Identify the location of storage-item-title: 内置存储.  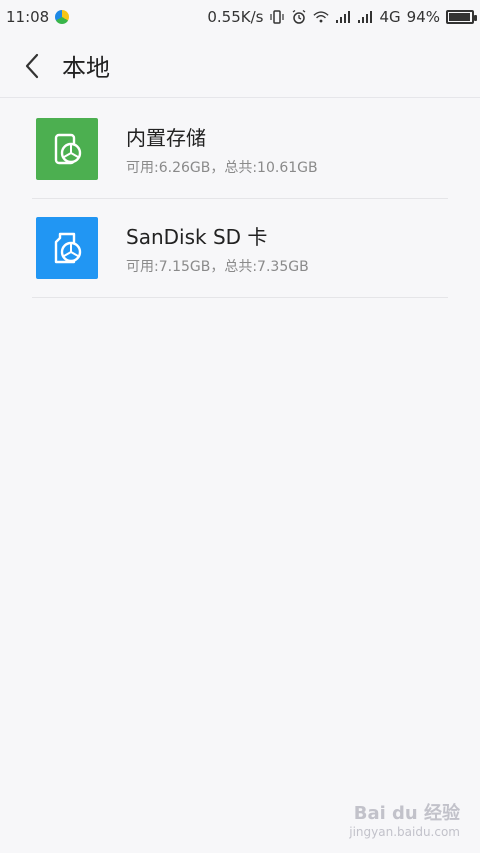
(166, 137).